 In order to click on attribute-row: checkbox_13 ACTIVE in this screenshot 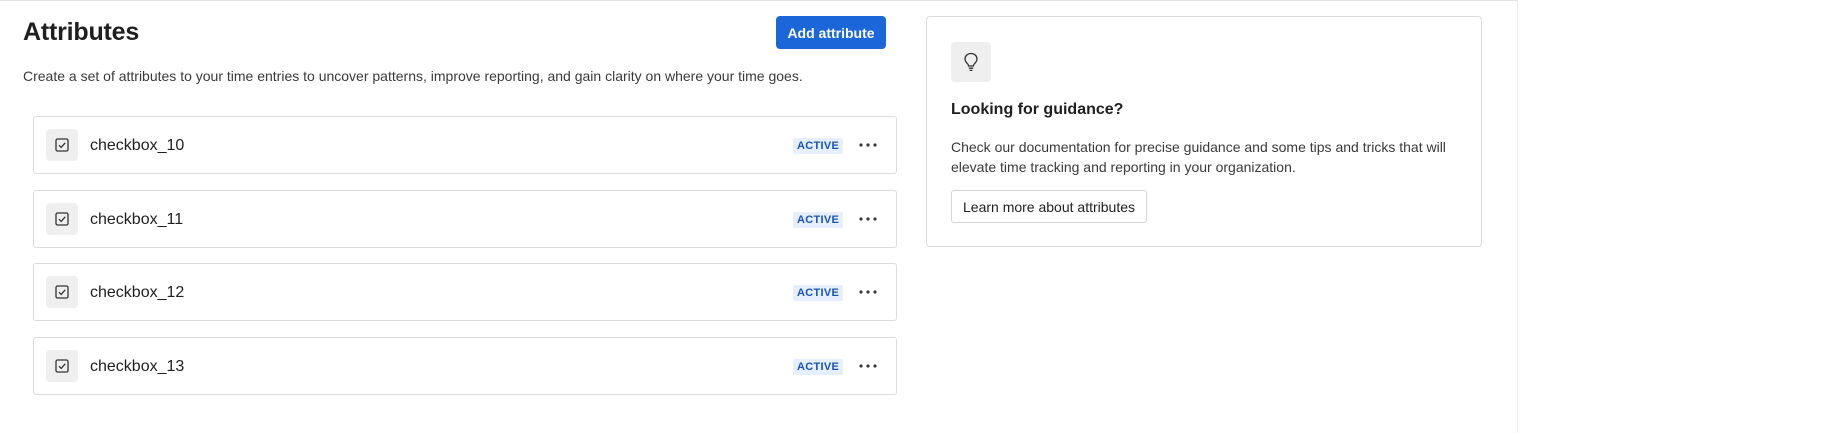, I will do `click(465, 366)`.